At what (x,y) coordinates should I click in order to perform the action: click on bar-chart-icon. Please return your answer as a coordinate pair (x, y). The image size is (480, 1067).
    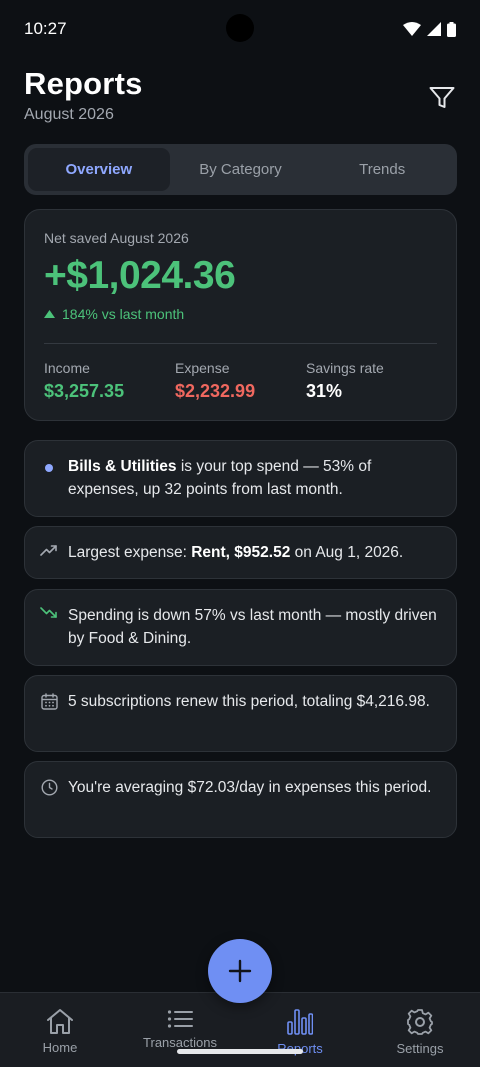
    Looking at the image, I should click on (300, 1022).